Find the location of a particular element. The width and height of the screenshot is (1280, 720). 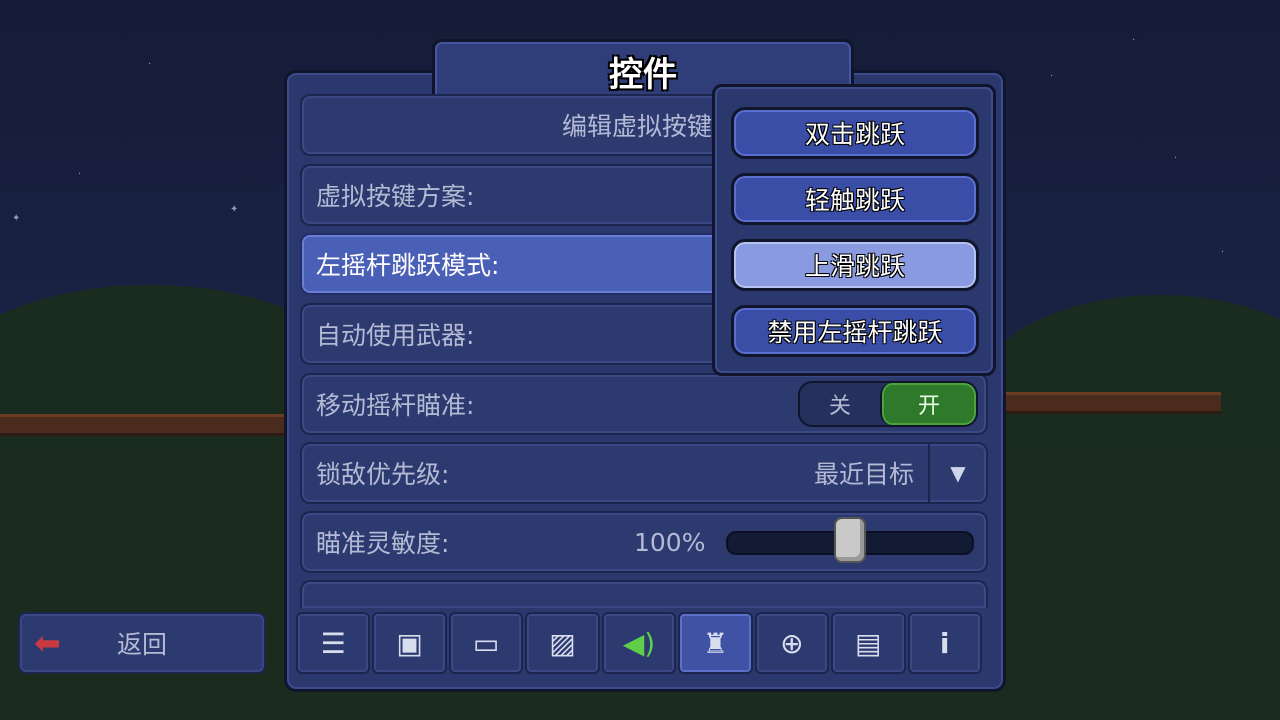

tab-chat: ▤ is located at coordinates (868, 643).